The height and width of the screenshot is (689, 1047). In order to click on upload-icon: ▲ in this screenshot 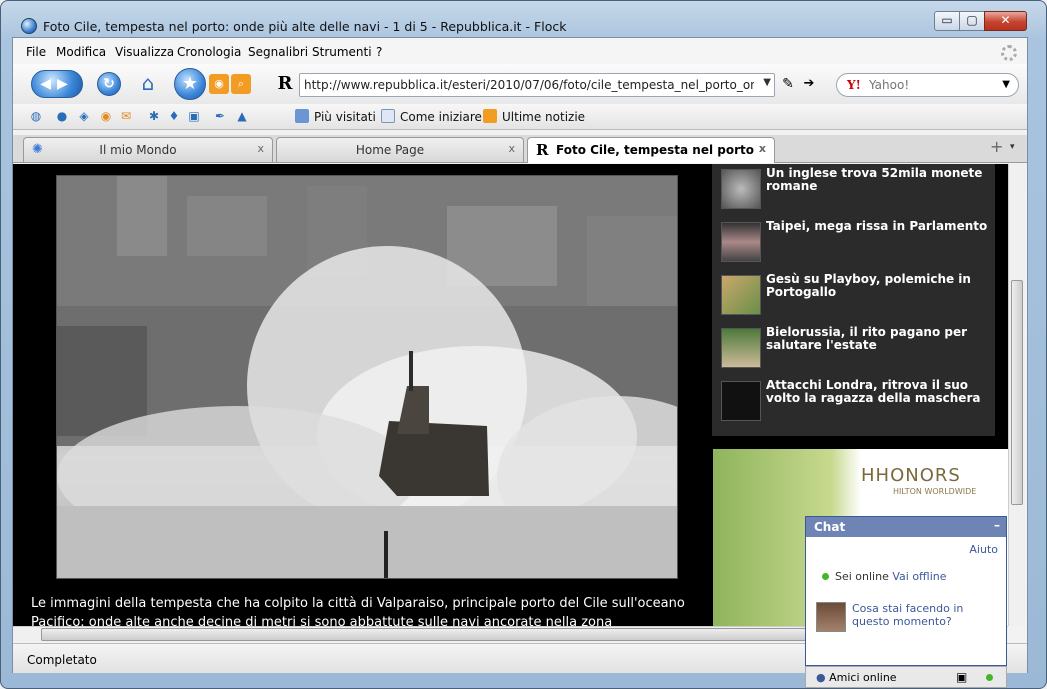, I will do `click(242, 116)`.